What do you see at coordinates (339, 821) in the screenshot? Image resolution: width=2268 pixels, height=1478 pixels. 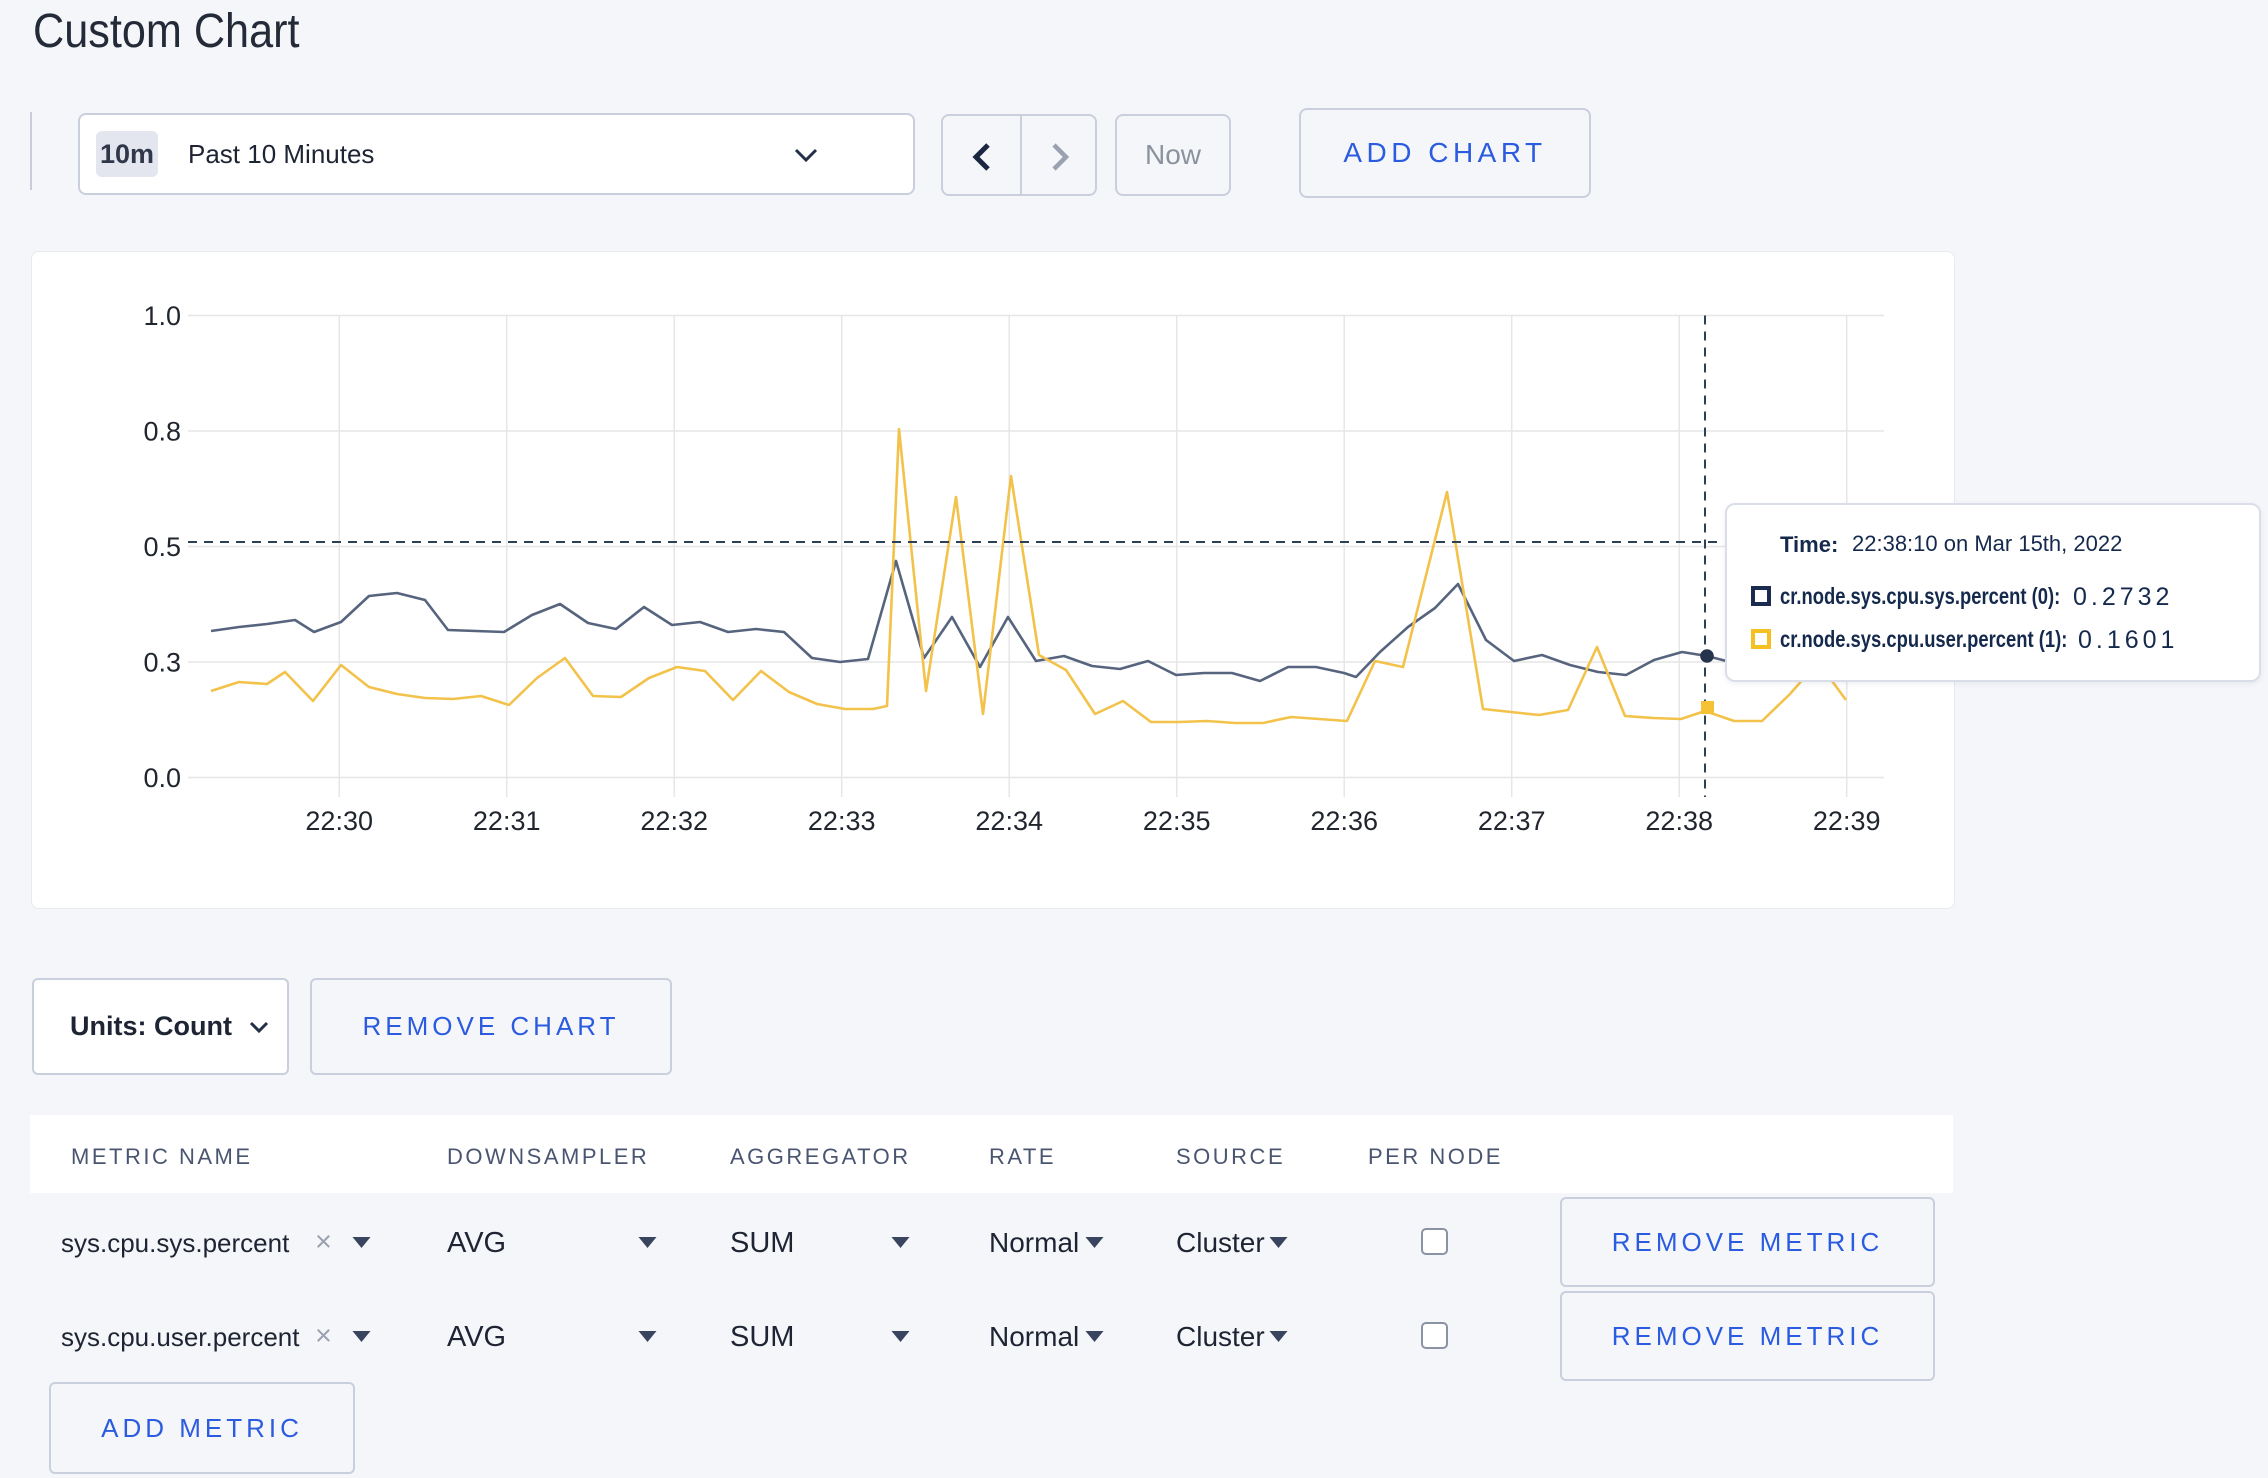 I see `svg-text: 22:30` at bounding box center [339, 821].